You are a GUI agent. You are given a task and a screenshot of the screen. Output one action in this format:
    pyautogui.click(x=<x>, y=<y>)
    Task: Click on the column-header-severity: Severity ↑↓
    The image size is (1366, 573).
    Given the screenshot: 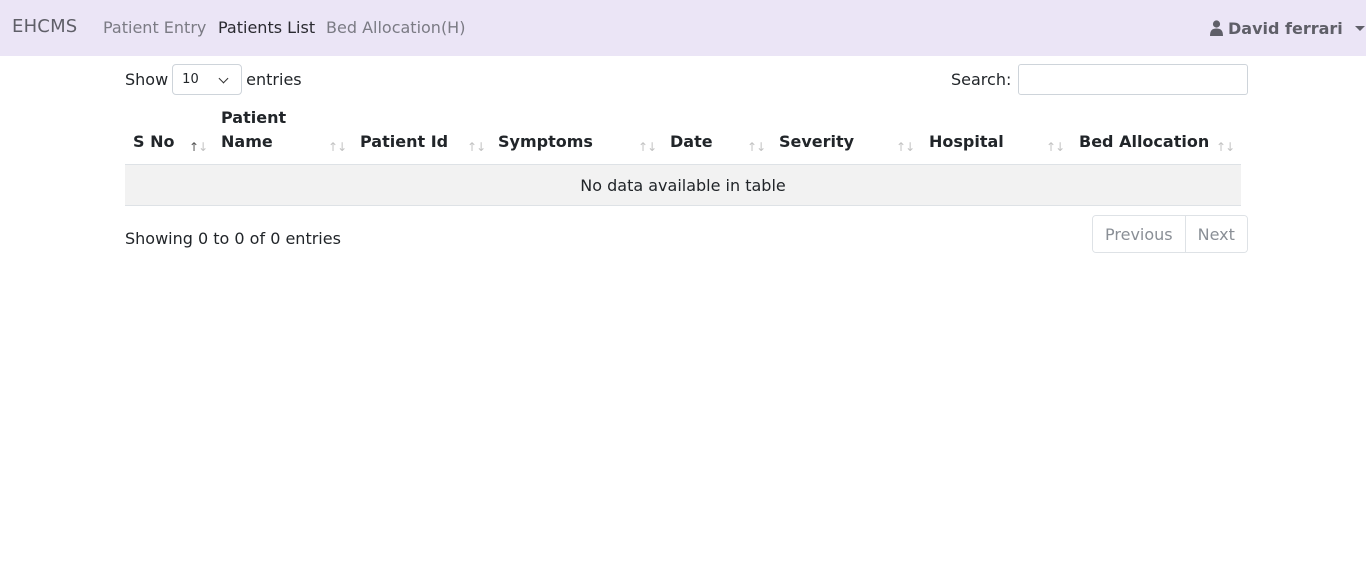 What is the action you would take?
    pyautogui.click(x=847, y=136)
    